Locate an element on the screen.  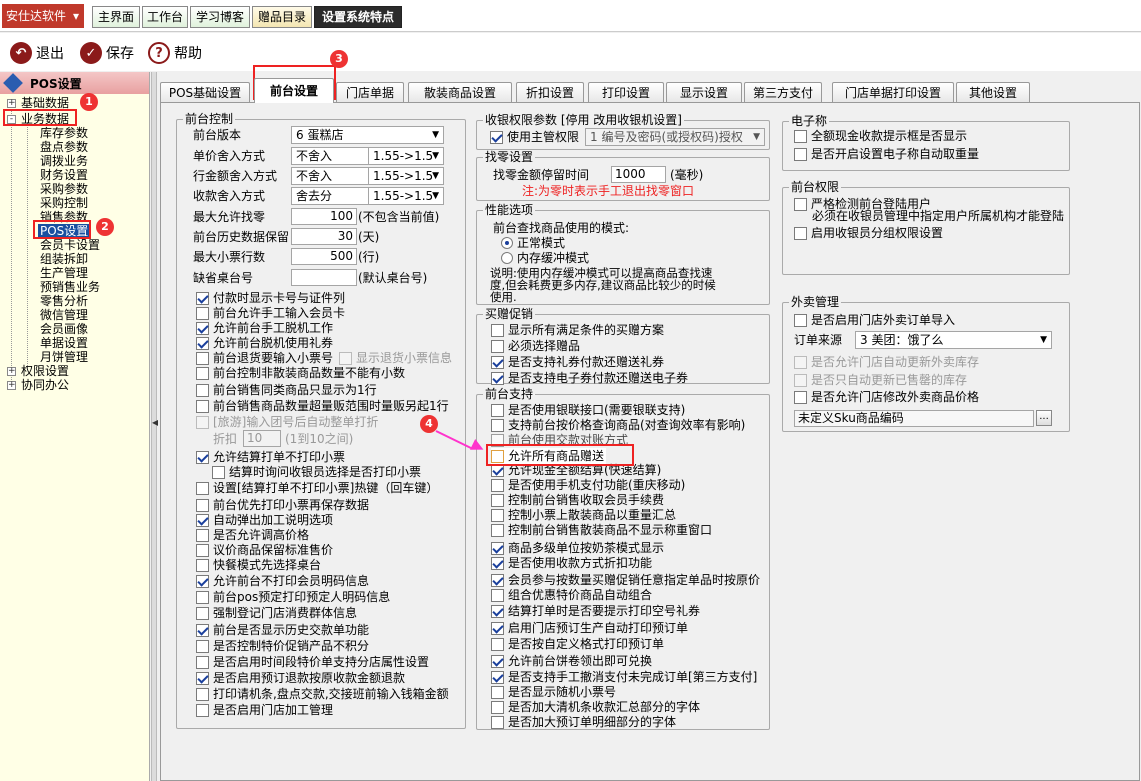
tab-discount: 折扣设置 is located at coordinates (550, 92).